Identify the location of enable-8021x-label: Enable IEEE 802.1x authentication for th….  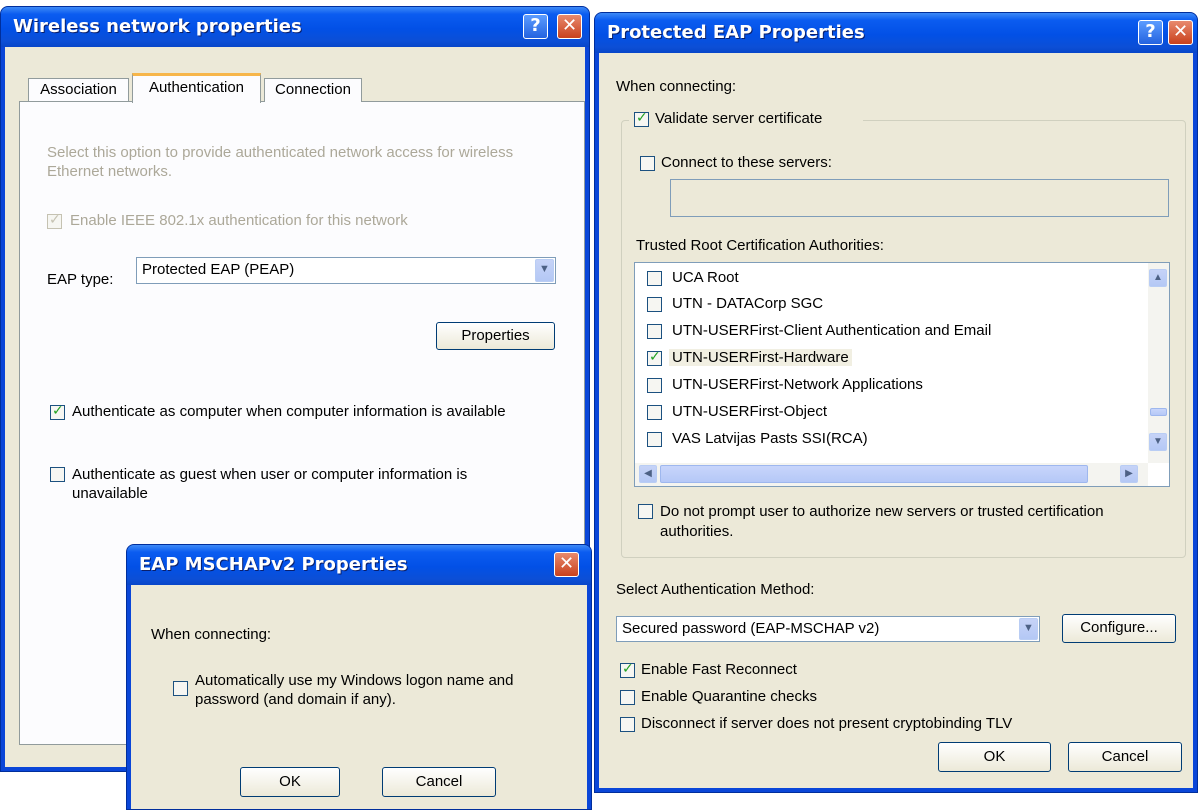
(239, 220).